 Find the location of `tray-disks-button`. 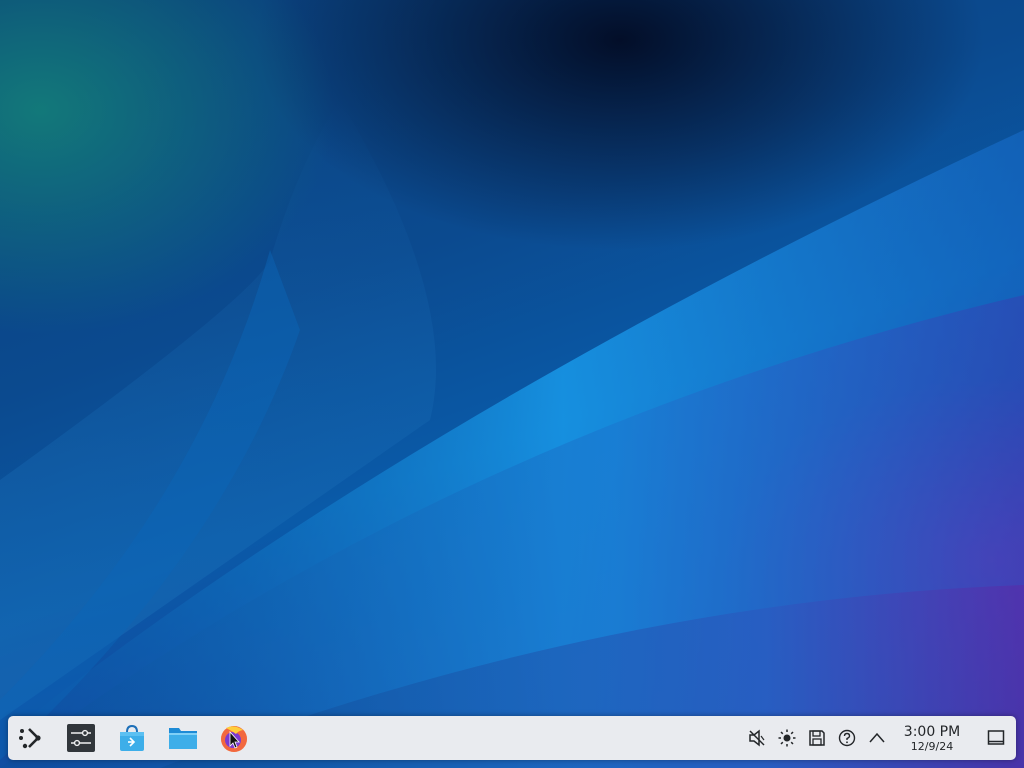

tray-disks-button is located at coordinates (817, 738).